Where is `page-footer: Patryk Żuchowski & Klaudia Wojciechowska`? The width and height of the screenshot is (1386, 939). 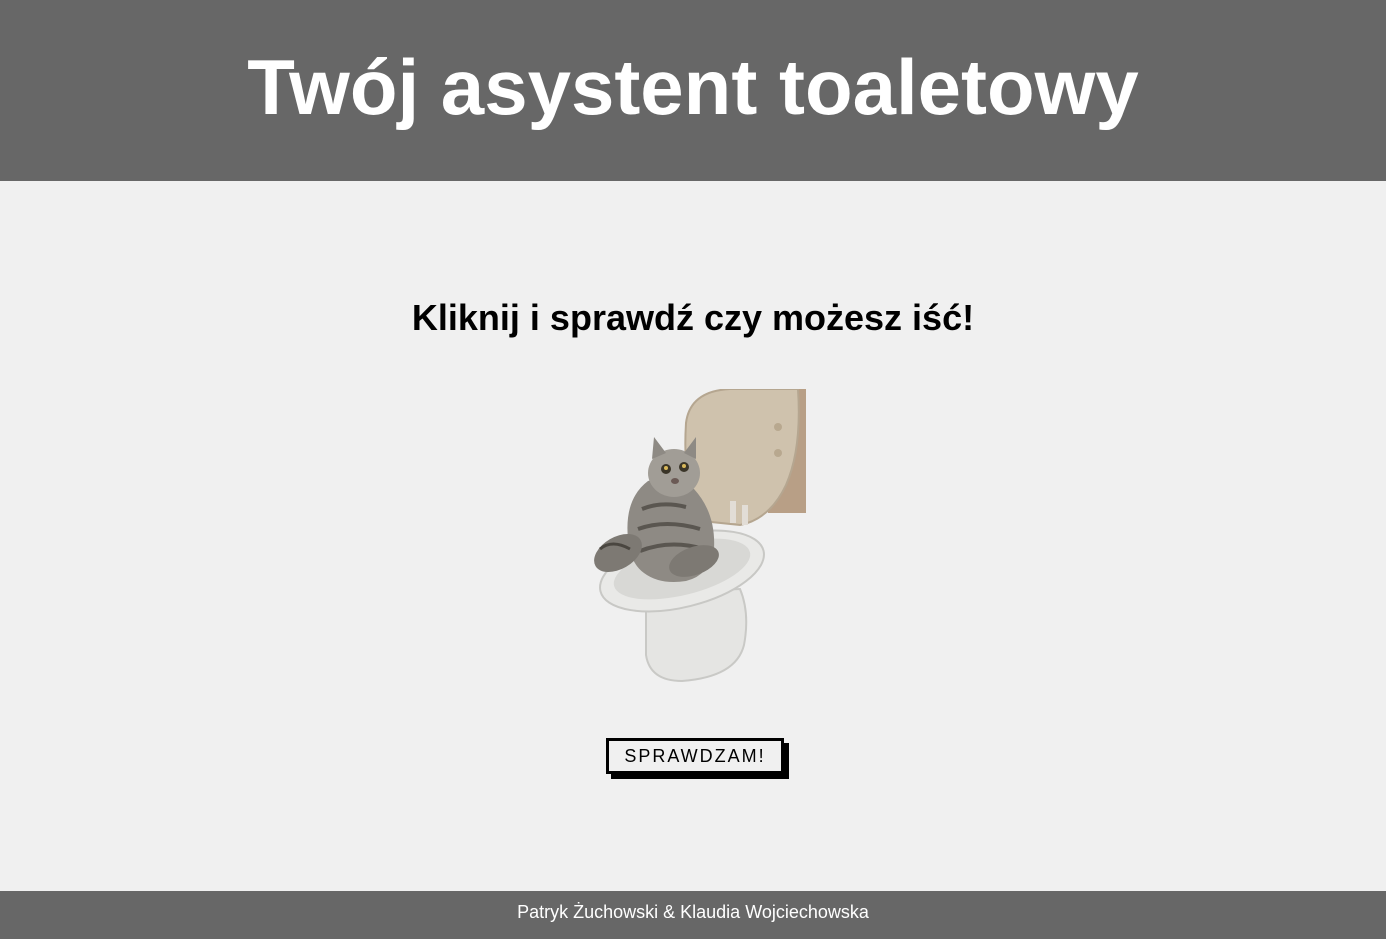
page-footer: Patryk Żuchowski & Klaudia Wojciechowska is located at coordinates (693, 915).